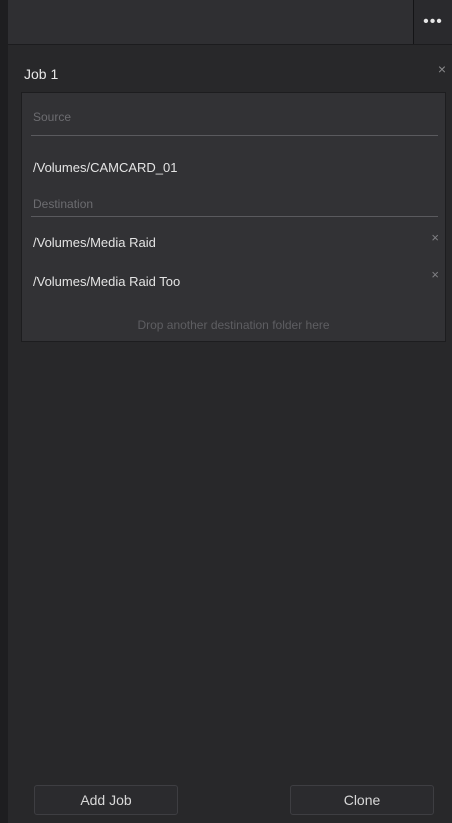  Describe the element at coordinates (234, 135) in the screenshot. I see `source-divider` at that location.